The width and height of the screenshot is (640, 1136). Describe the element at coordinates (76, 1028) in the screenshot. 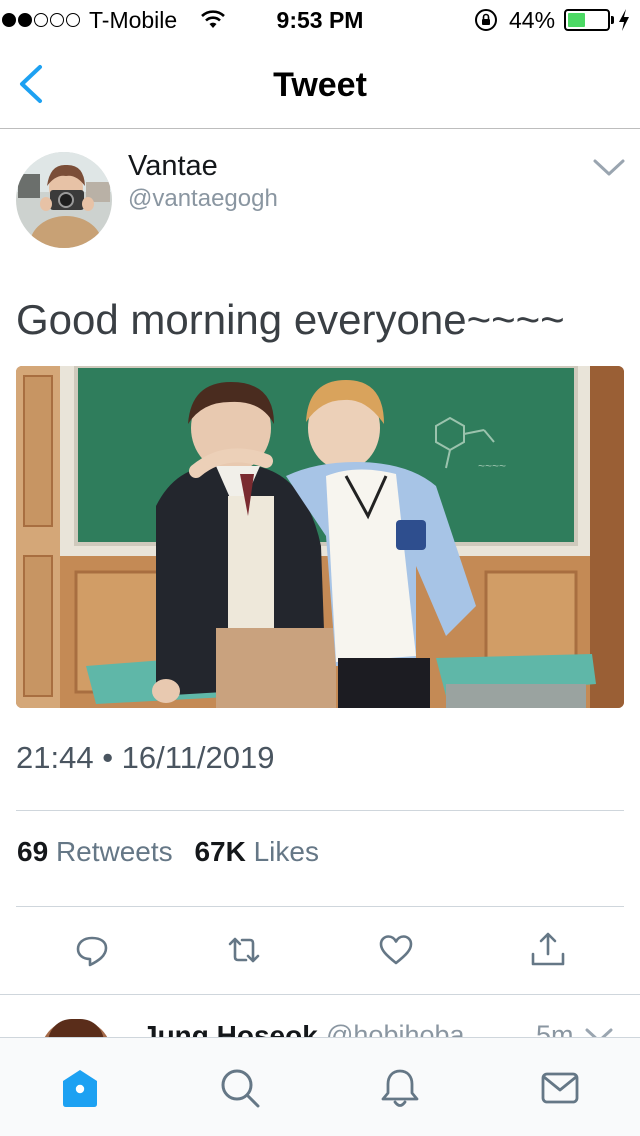

I see `reply-avatar` at that location.